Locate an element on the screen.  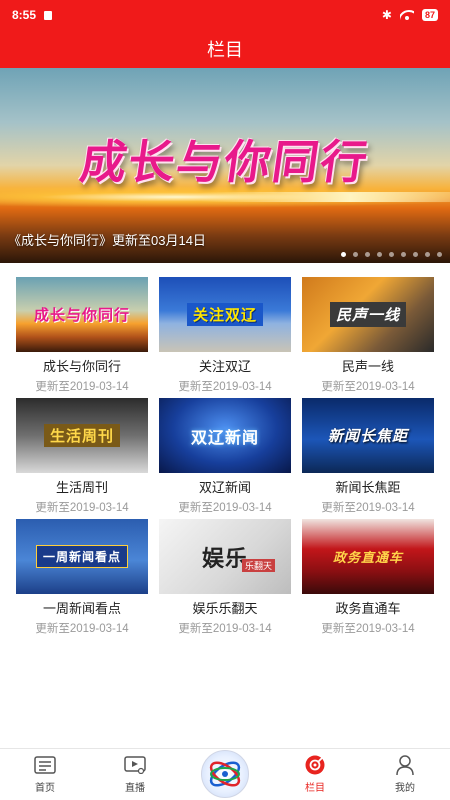
program-card: 政务直通车 政务直通车 更新至2019-03-14 is located at coordinates (368, 579).